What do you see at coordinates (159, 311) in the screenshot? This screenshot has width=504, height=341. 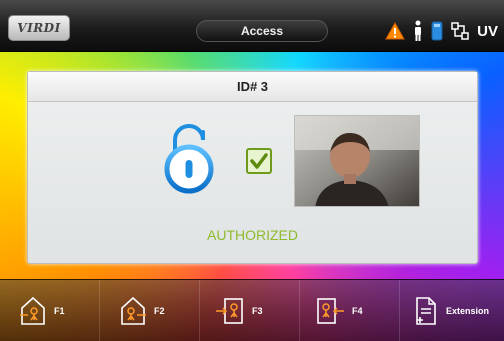 I see `f2-label: F2` at bounding box center [159, 311].